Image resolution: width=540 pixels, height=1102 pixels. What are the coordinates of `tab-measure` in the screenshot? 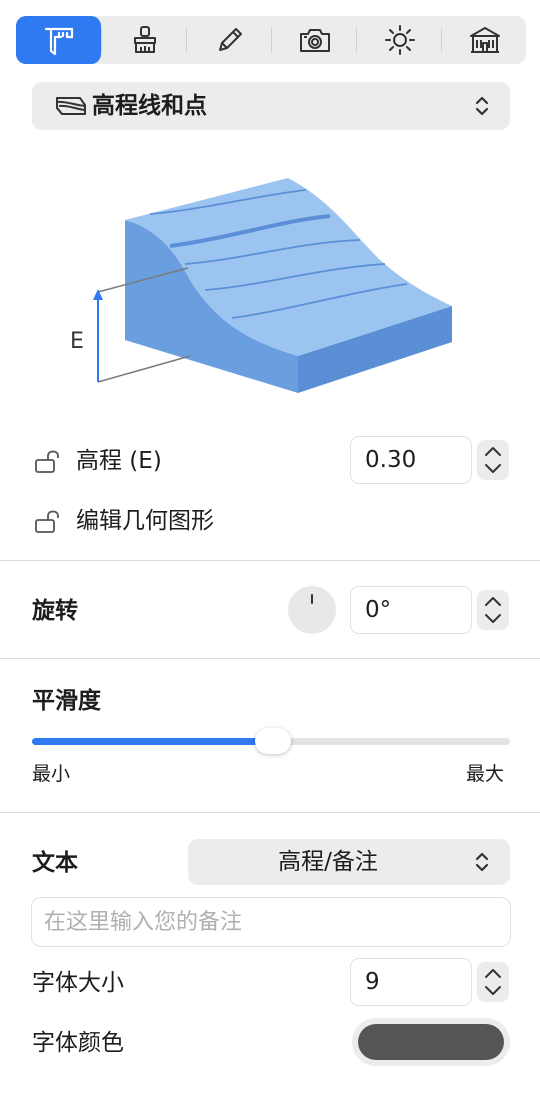 It's located at (58, 40).